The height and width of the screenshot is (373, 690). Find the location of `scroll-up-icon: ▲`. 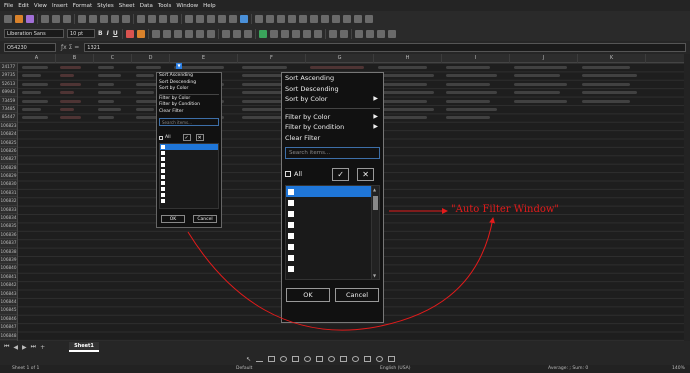

scroll-up-icon: ▲ is located at coordinates (374, 189).